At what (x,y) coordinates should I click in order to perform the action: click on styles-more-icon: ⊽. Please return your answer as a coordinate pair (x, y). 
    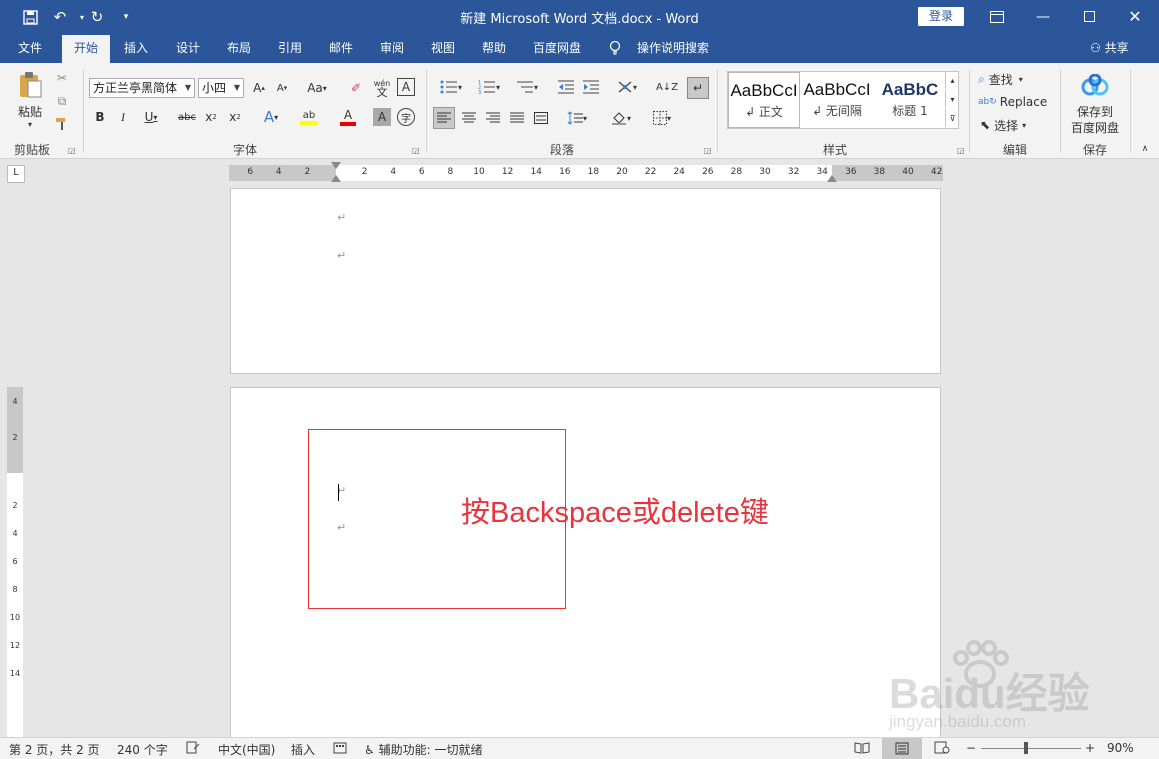
    Looking at the image, I should click on (952, 118).